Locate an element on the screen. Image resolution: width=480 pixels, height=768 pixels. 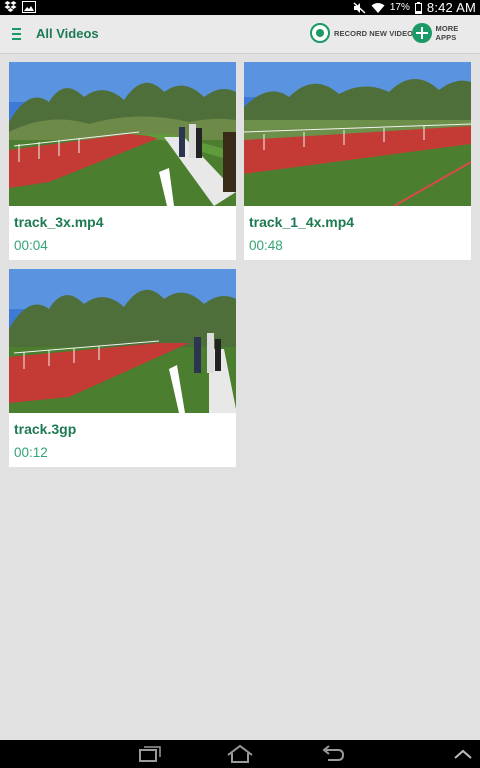
wifi-icon is located at coordinates (378, 7).